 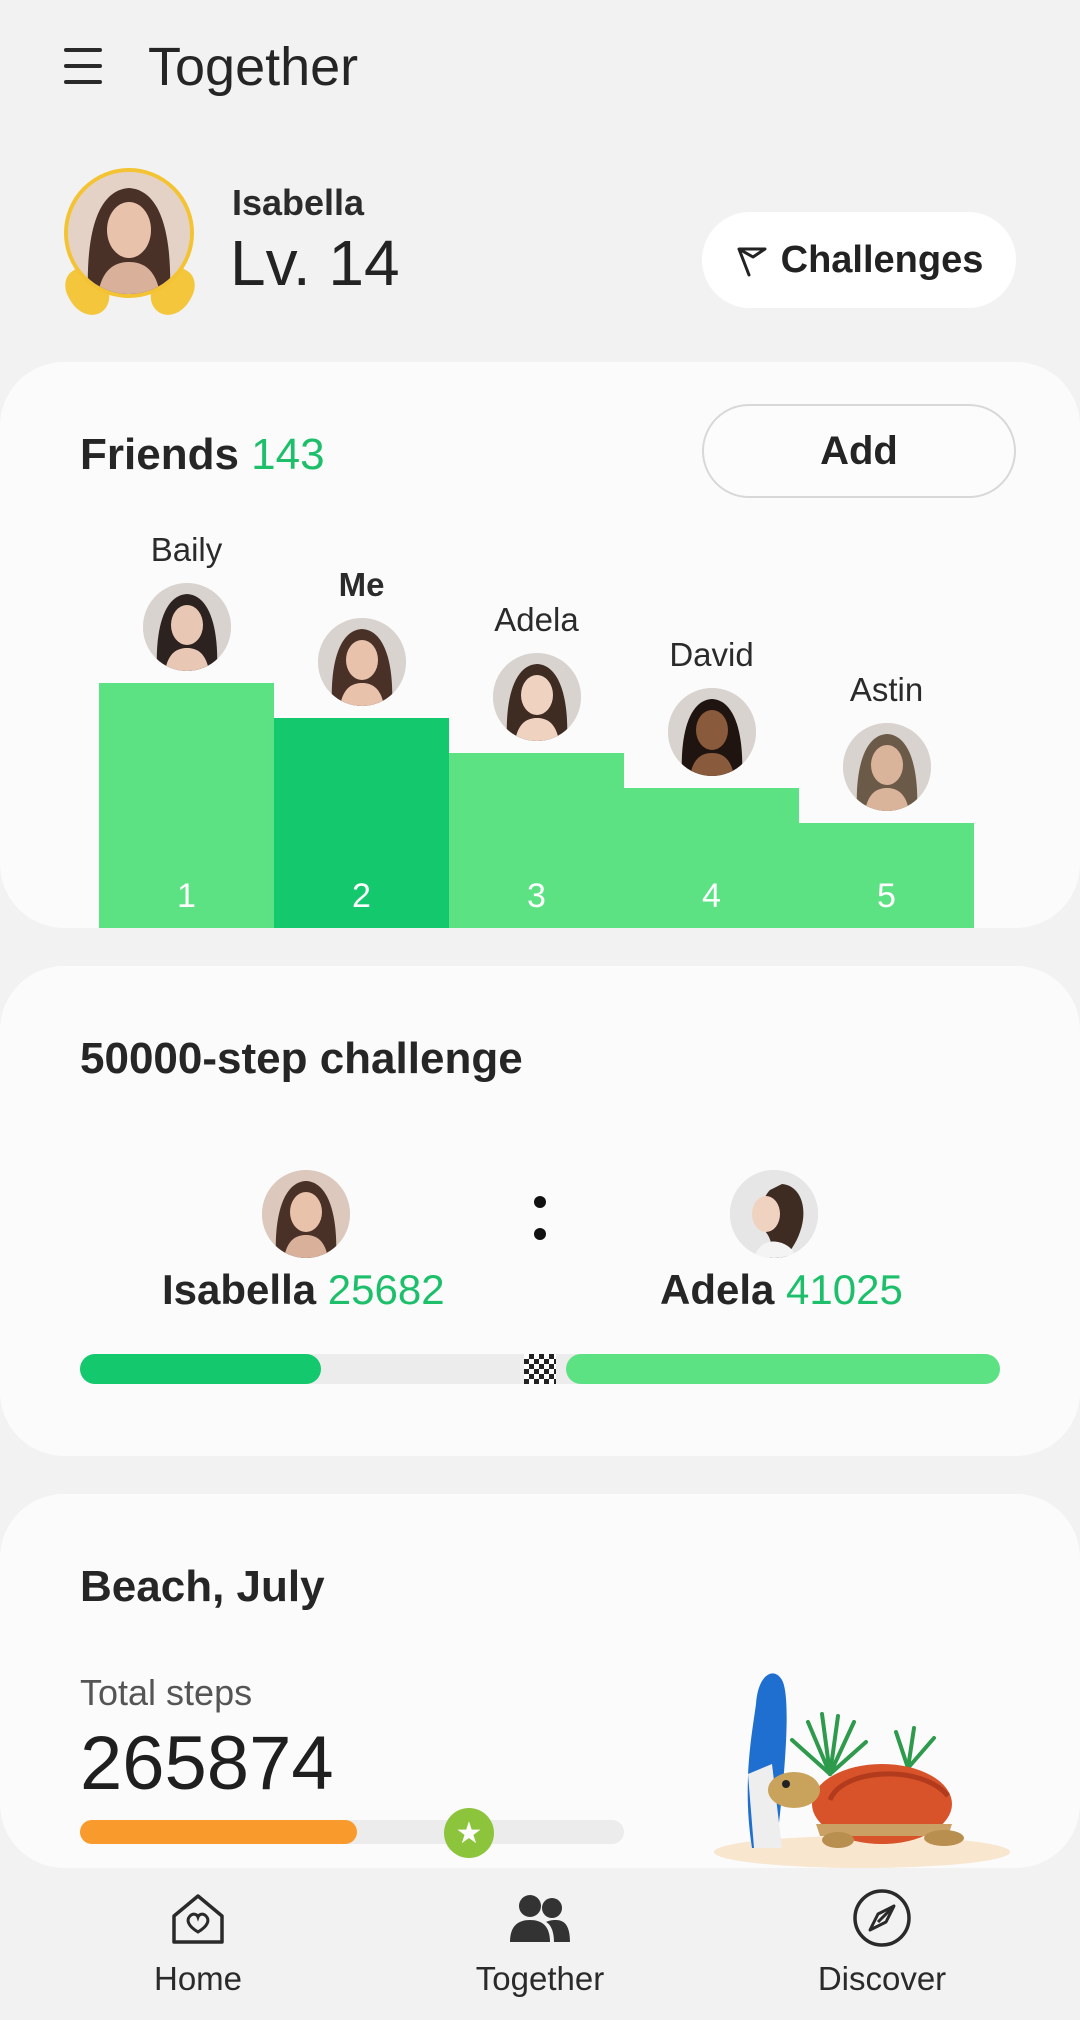 What do you see at coordinates (361, 584) in the screenshot?
I see `friend-name: Me` at bounding box center [361, 584].